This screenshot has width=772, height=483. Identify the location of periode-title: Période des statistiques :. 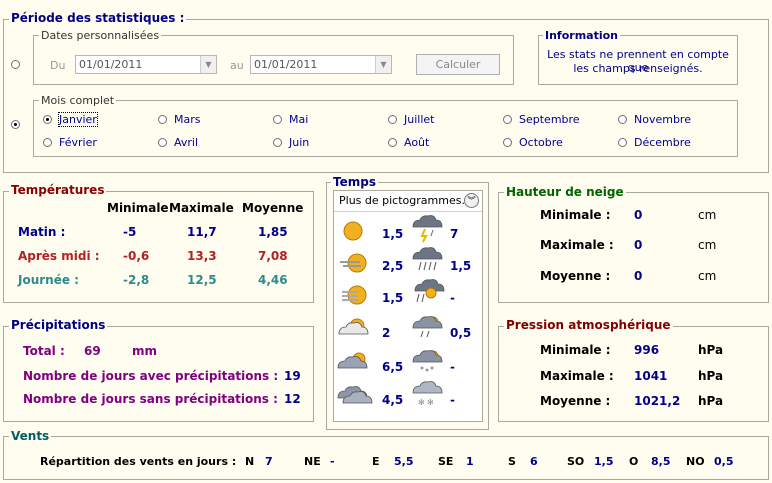
(98, 18).